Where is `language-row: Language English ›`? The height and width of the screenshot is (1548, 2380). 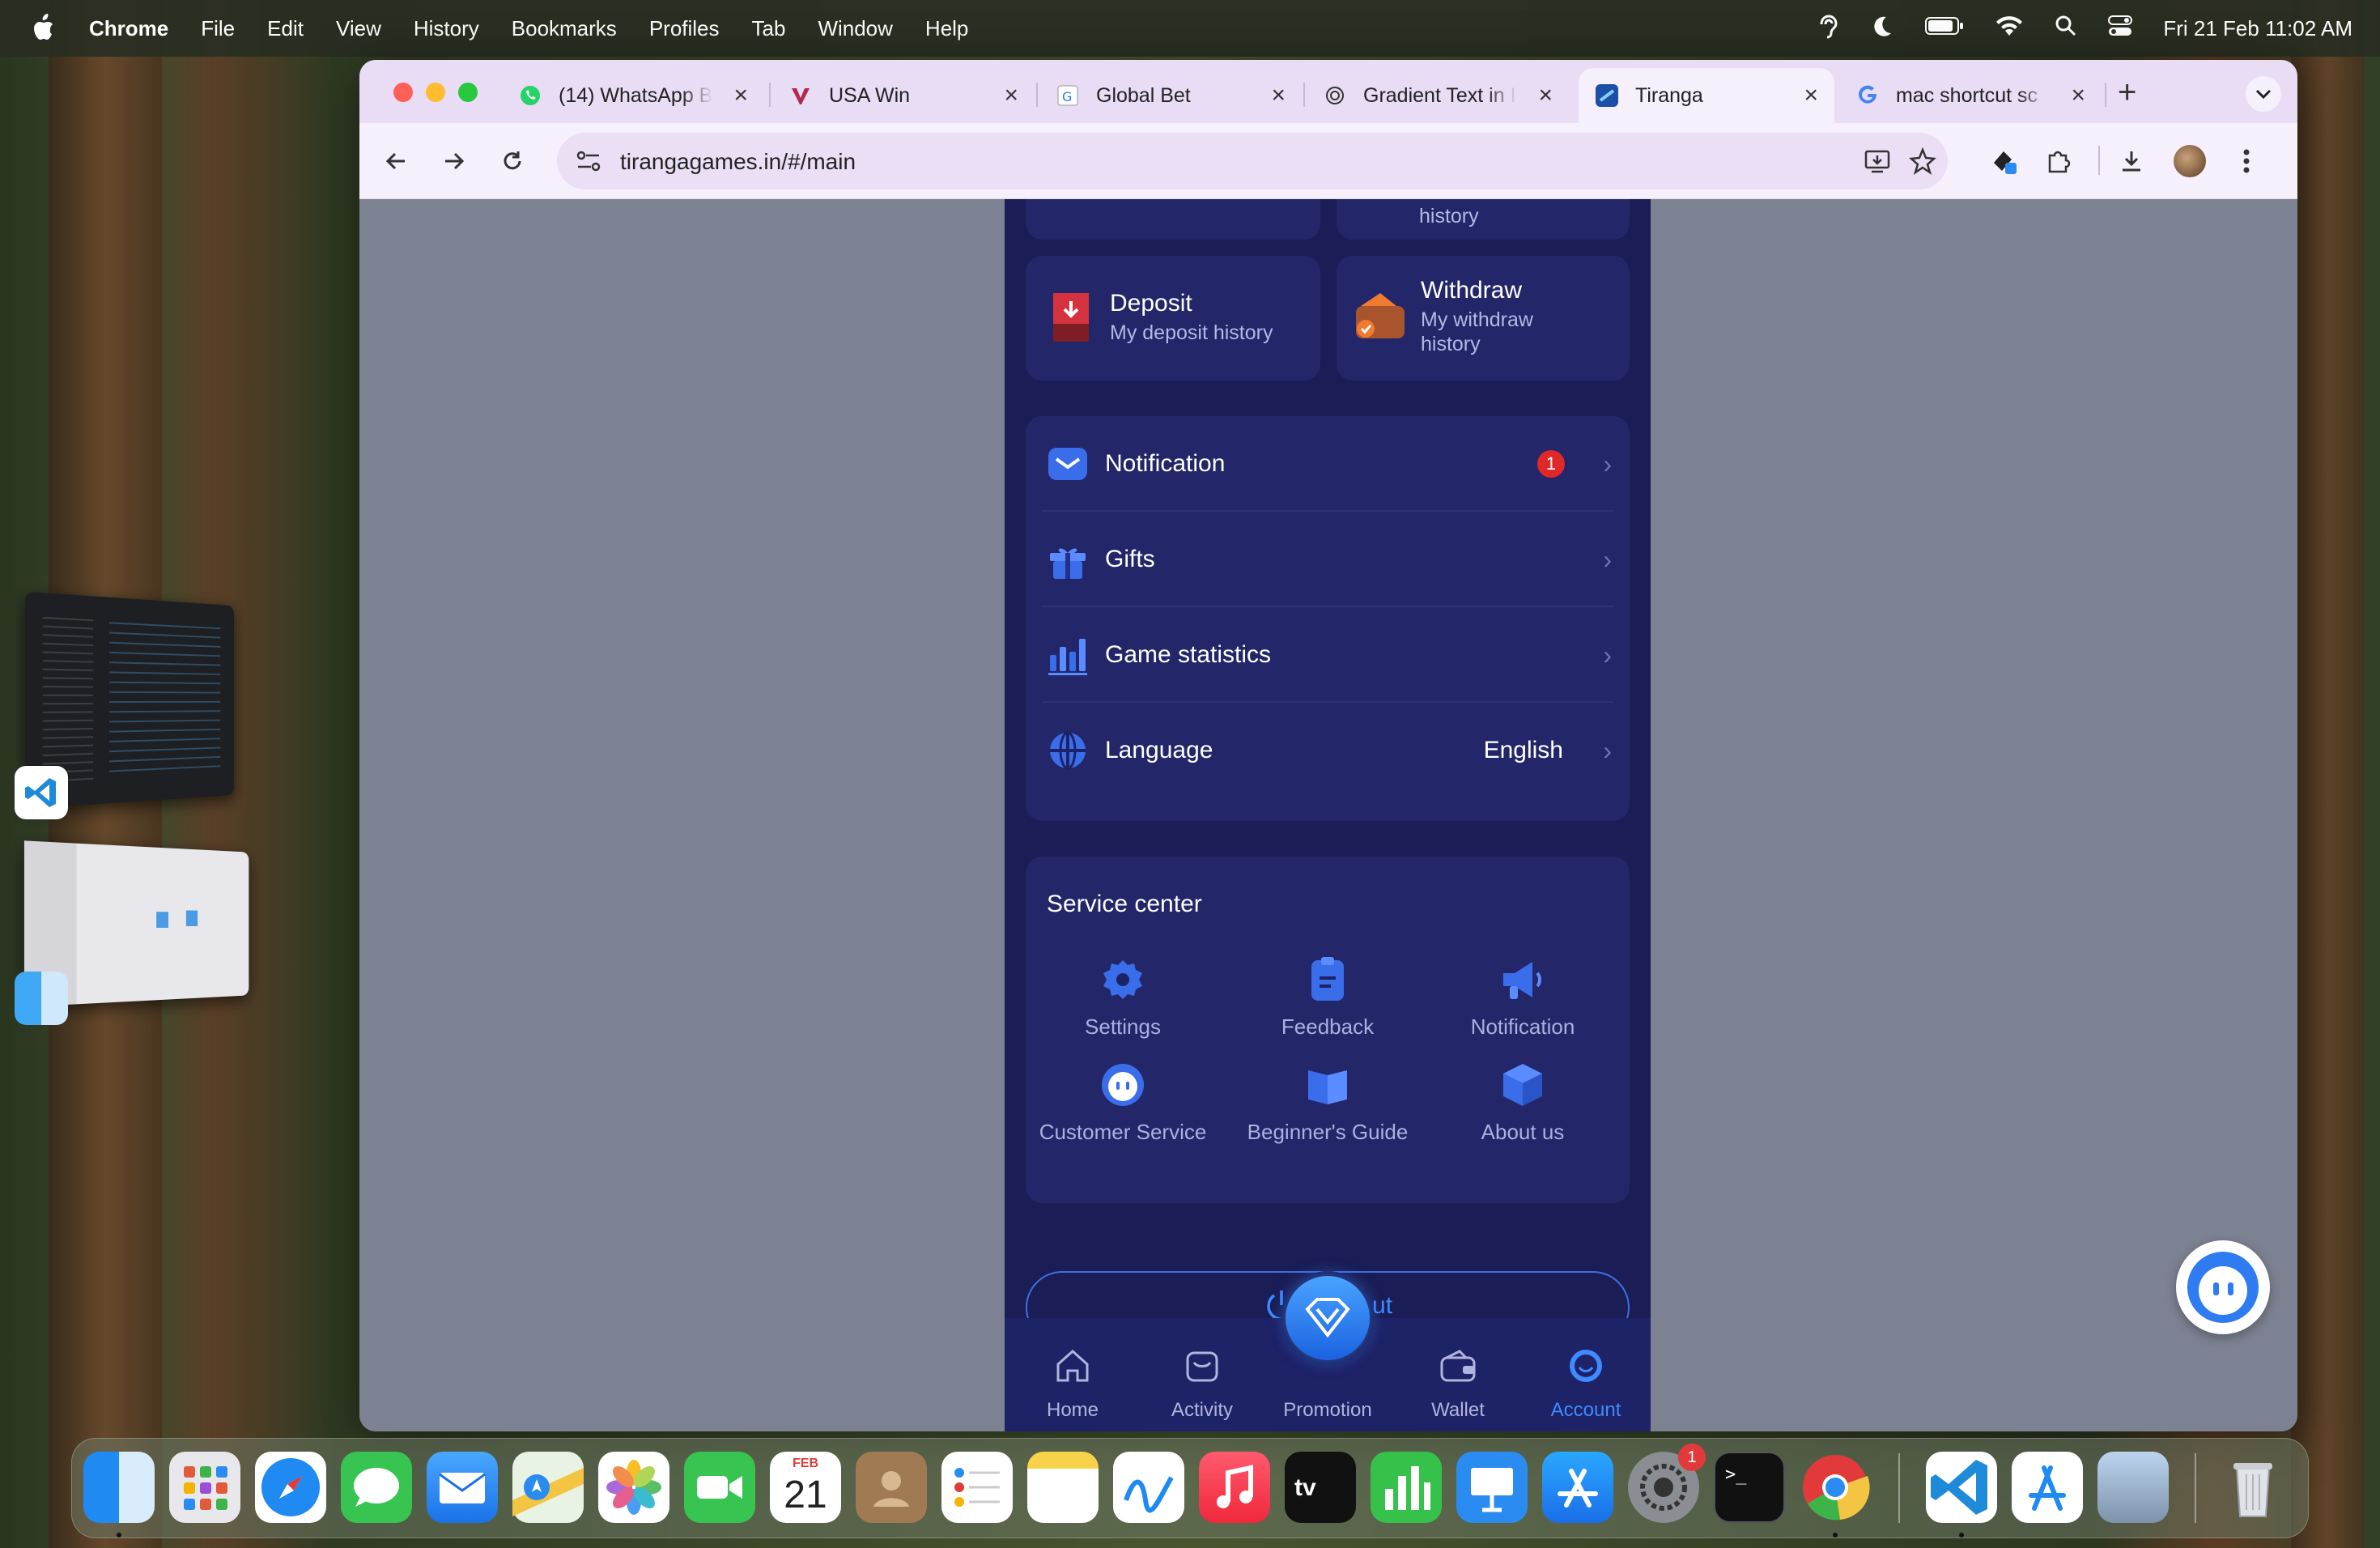
language-row: Language English › is located at coordinates (1328, 750).